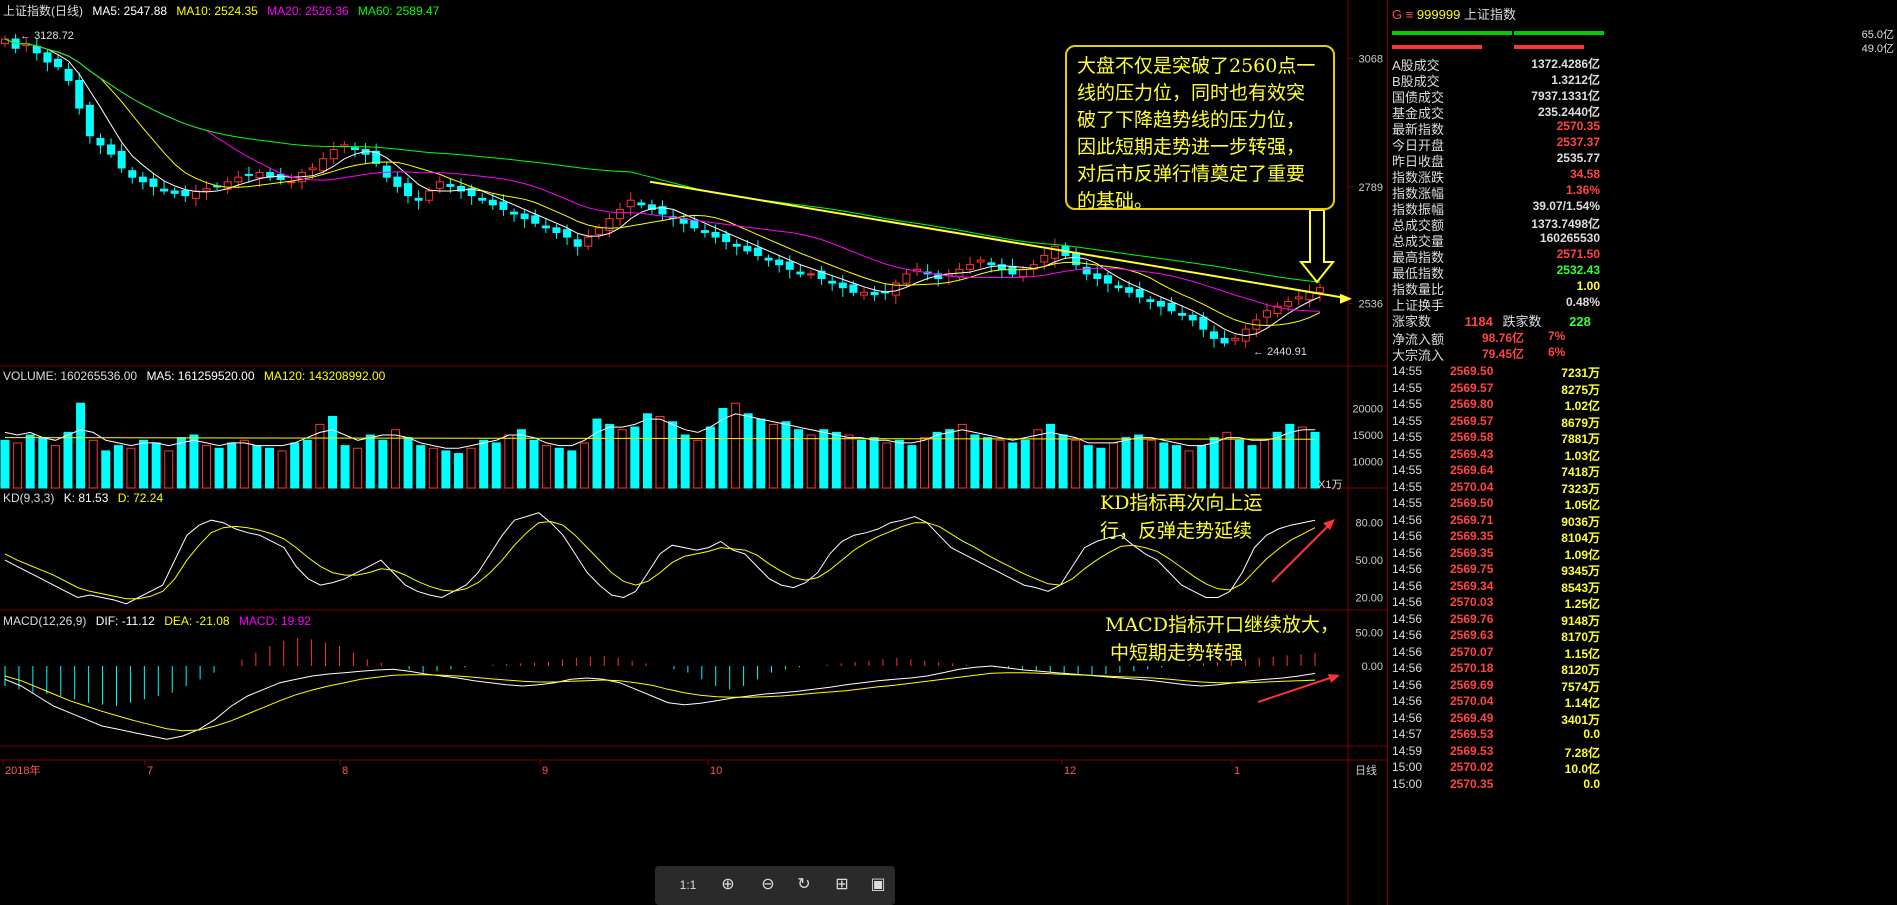 The image size is (1897, 905). I want to click on stat-value: 2537.37, so click(1578, 142).